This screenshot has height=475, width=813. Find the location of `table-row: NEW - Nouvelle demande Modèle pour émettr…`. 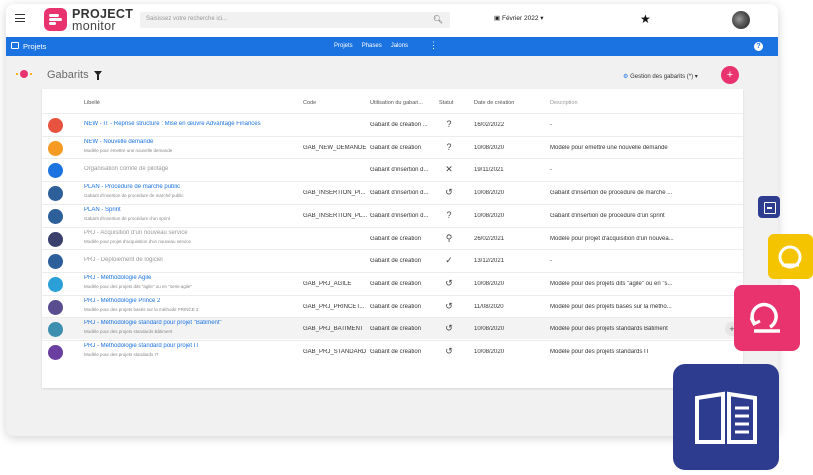

table-row: NEW - Nouvelle demande Modèle pour émettr… is located at coordinates (392, 146).